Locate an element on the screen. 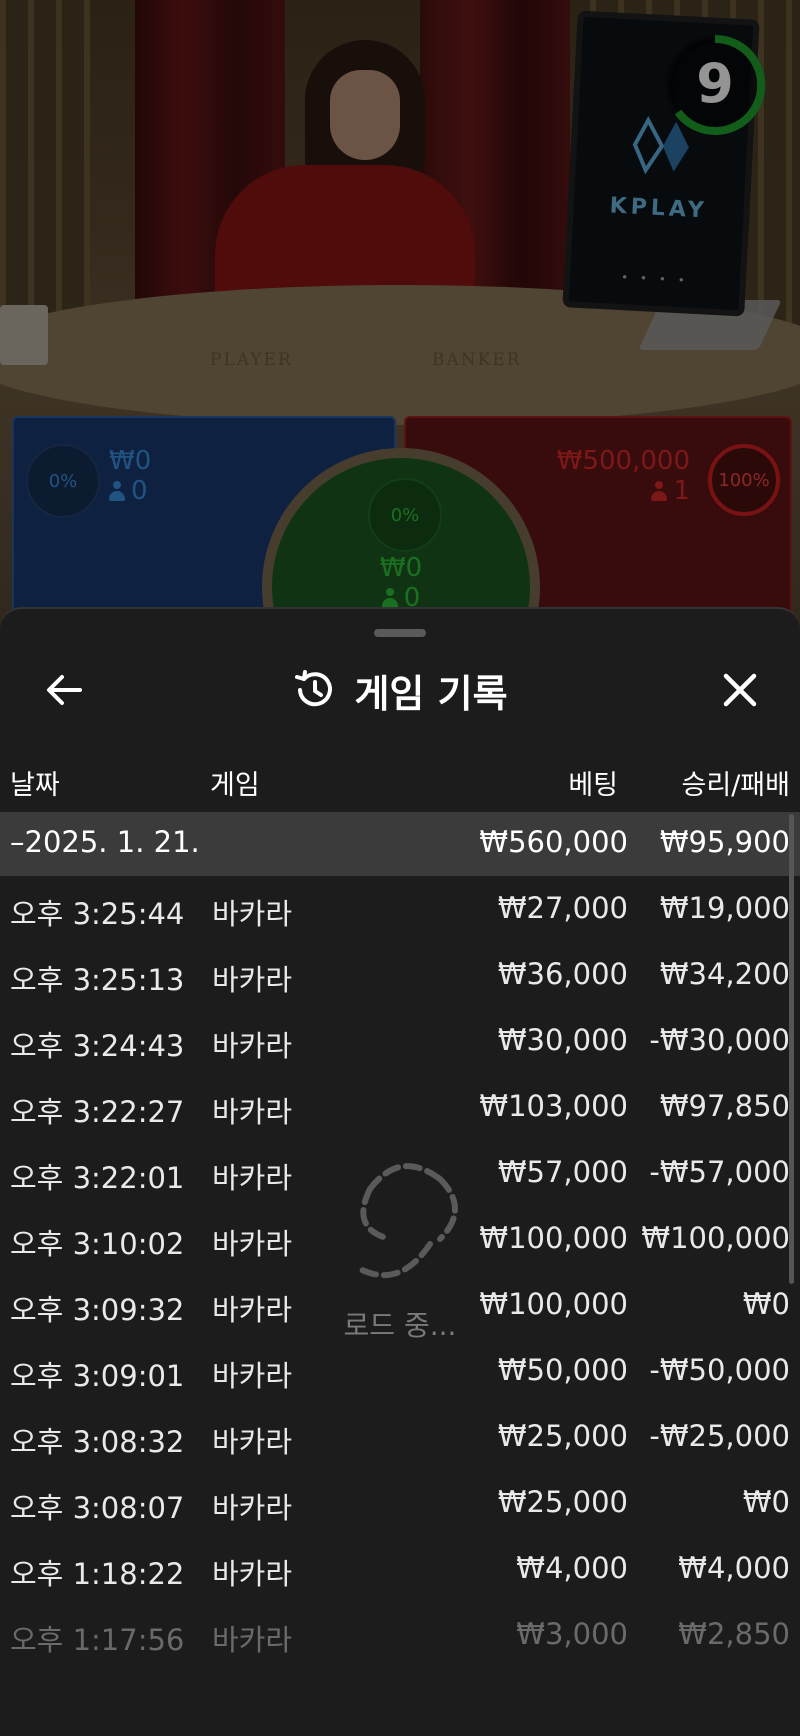 This screenshot has height=1736, width=800. row-bet: ₩3,000 is located at coordinates (572, 1634).